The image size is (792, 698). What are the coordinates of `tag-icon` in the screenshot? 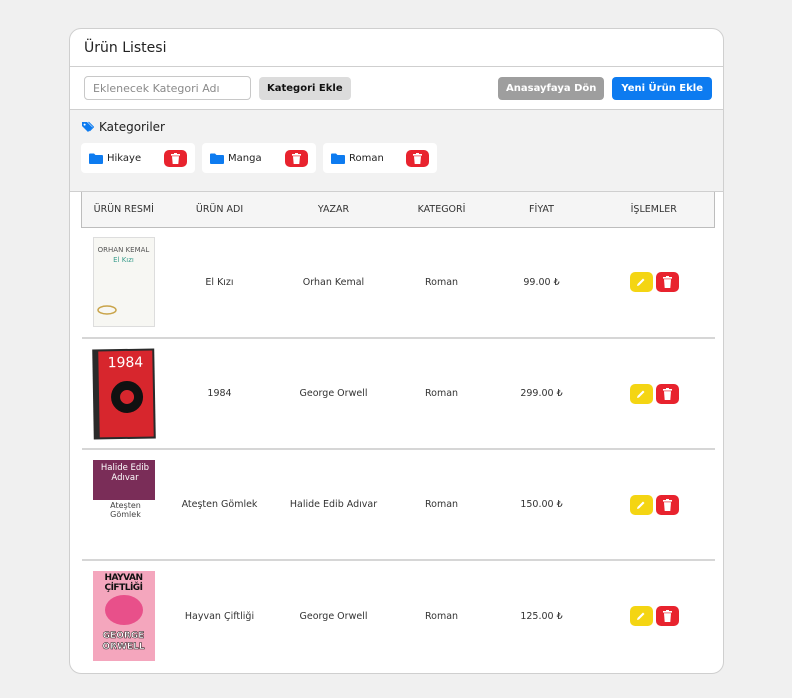 It's located at (87, 127).